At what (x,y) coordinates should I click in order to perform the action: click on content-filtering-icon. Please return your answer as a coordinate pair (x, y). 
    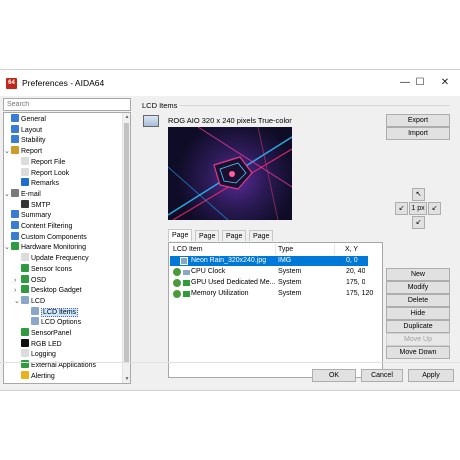
    Looking at the image, I should click on (15, 225).